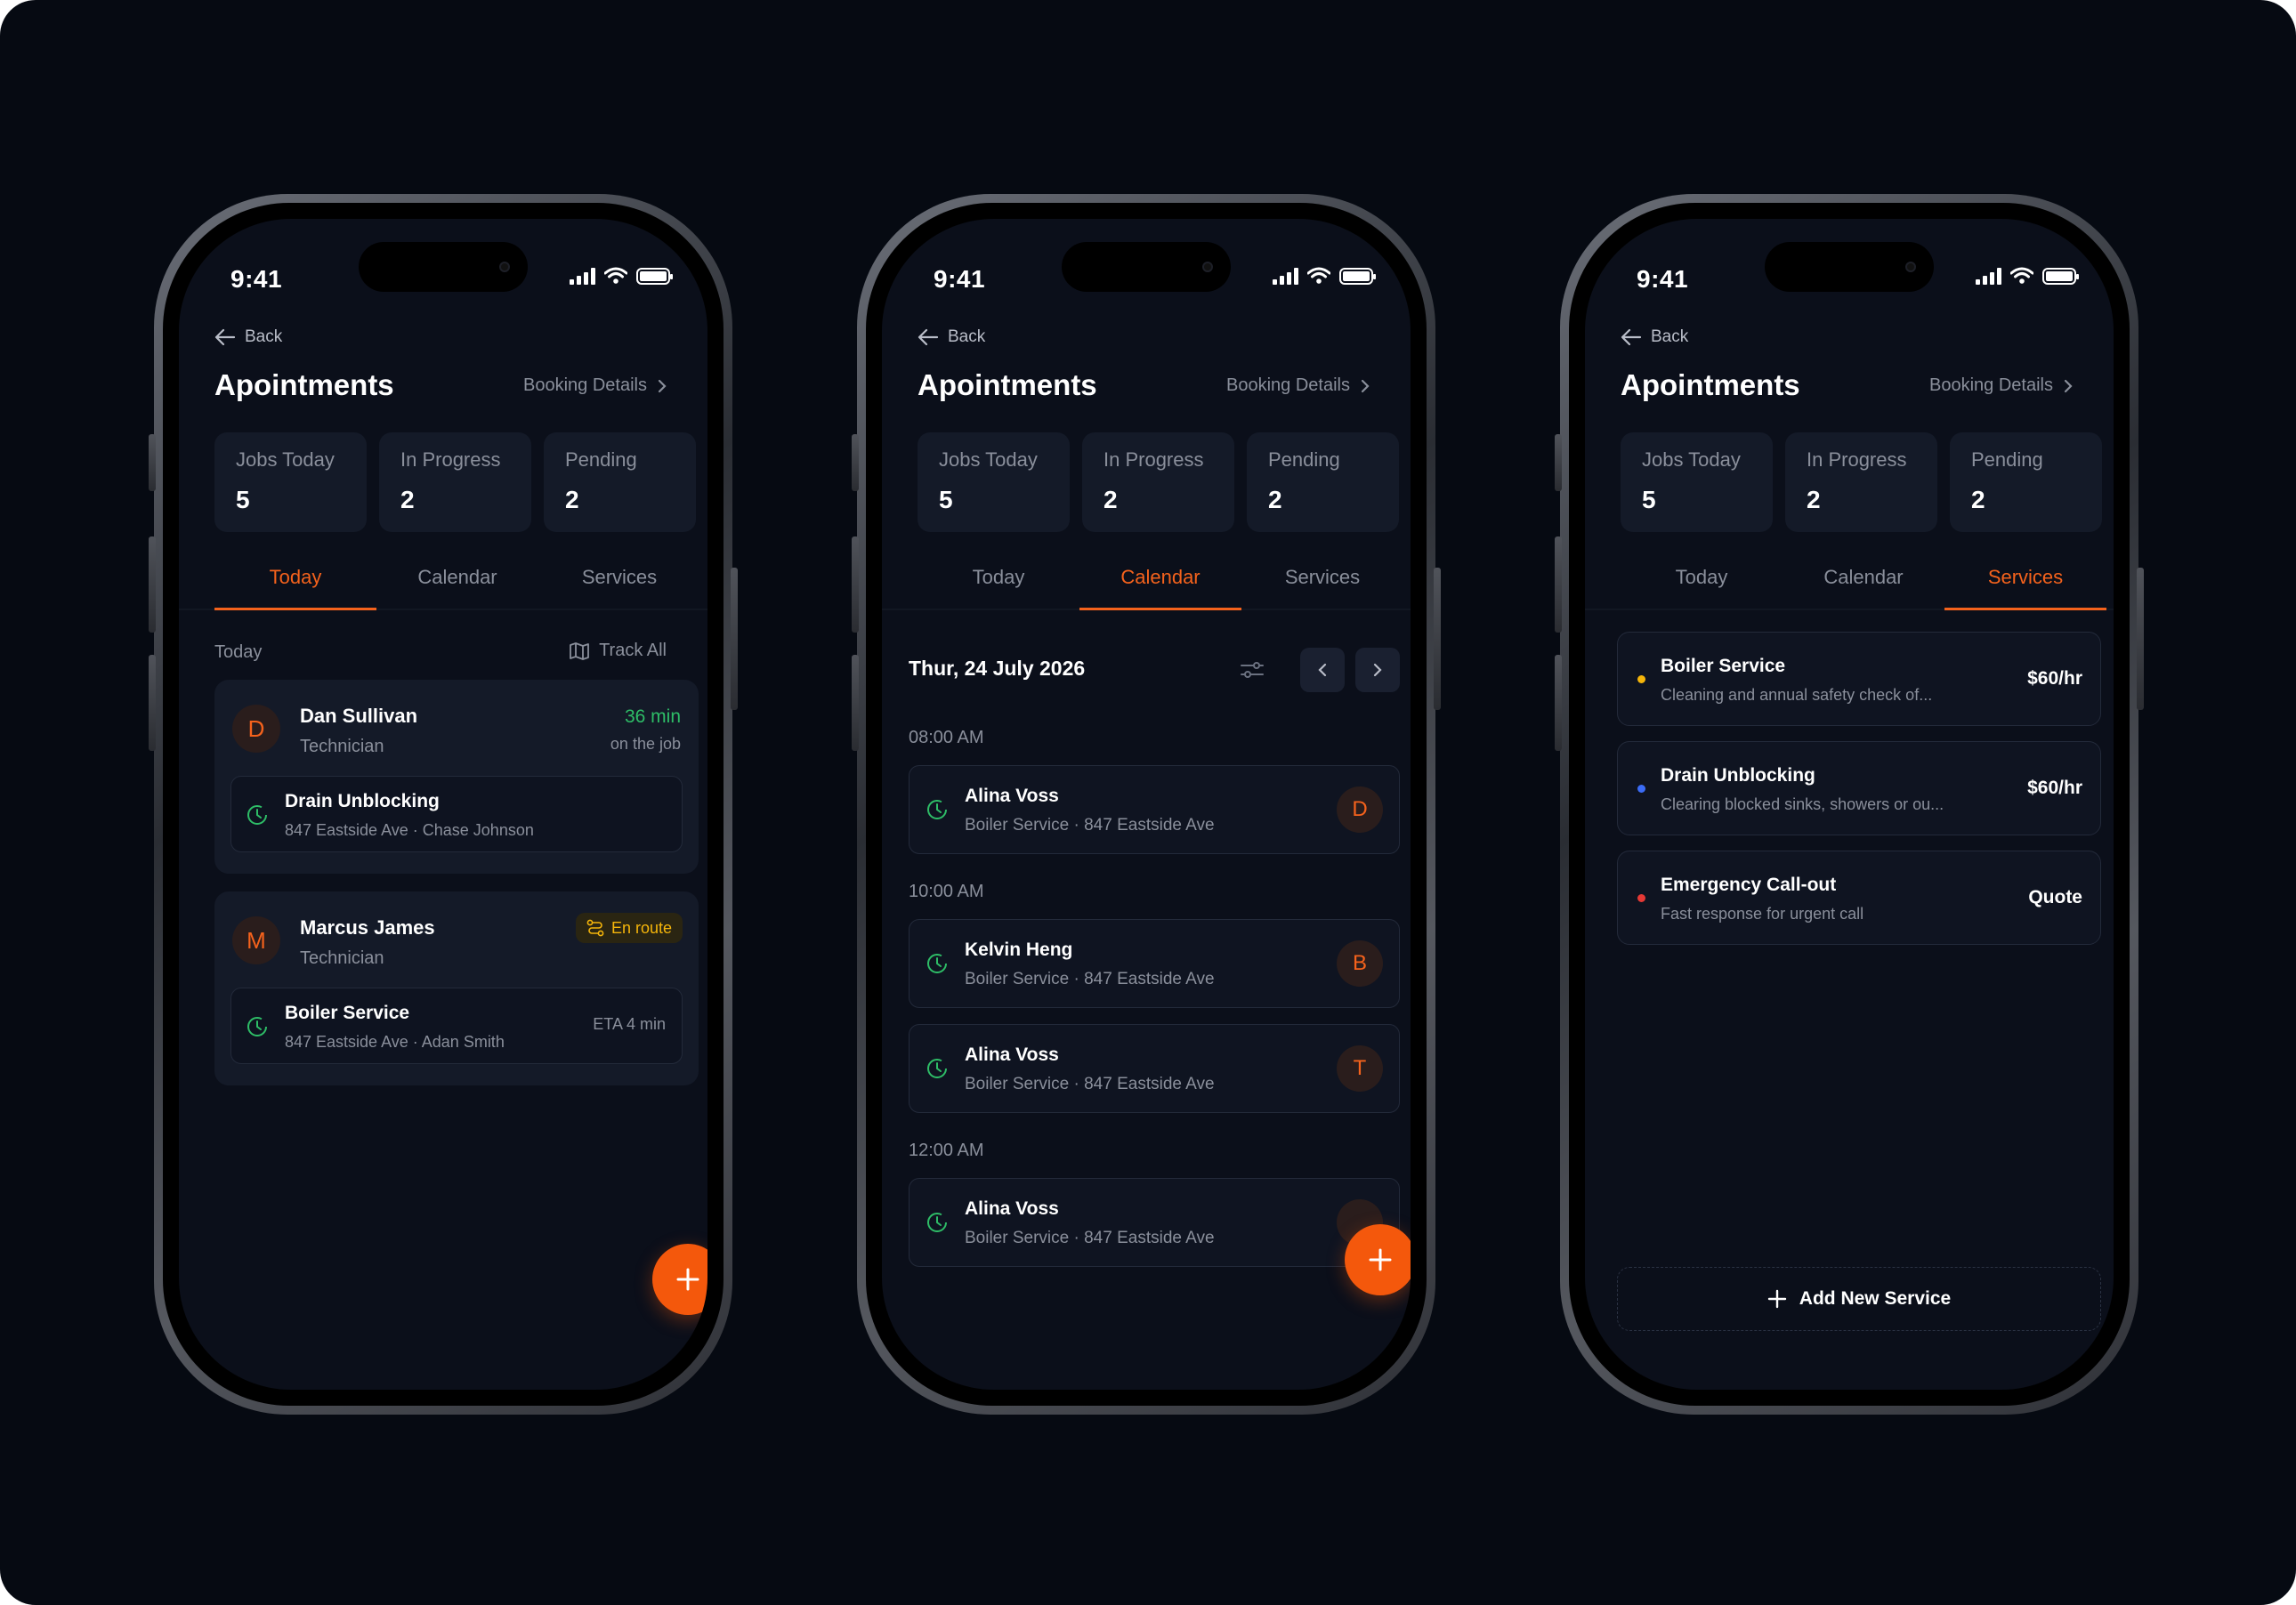 This screenshot has height=1605, width=2296. I want to click on avatar: D, so click(256, 729).